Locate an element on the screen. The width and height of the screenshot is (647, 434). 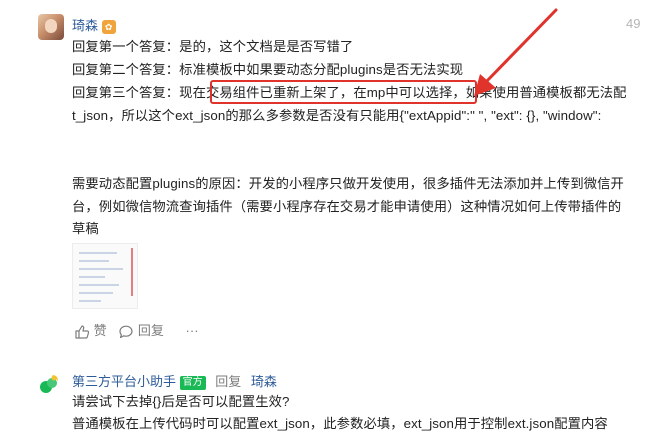
official-badge: 官方 is located at coordinates (192, 382).